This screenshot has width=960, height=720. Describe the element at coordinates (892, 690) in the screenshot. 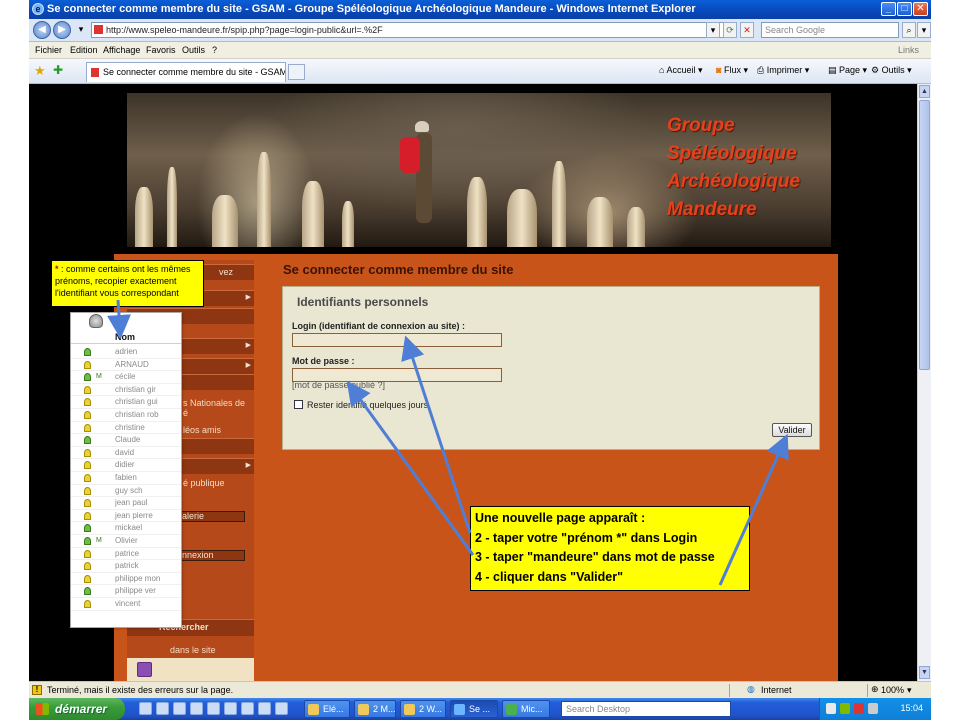

I see `zoom-level: 100%` at that location.